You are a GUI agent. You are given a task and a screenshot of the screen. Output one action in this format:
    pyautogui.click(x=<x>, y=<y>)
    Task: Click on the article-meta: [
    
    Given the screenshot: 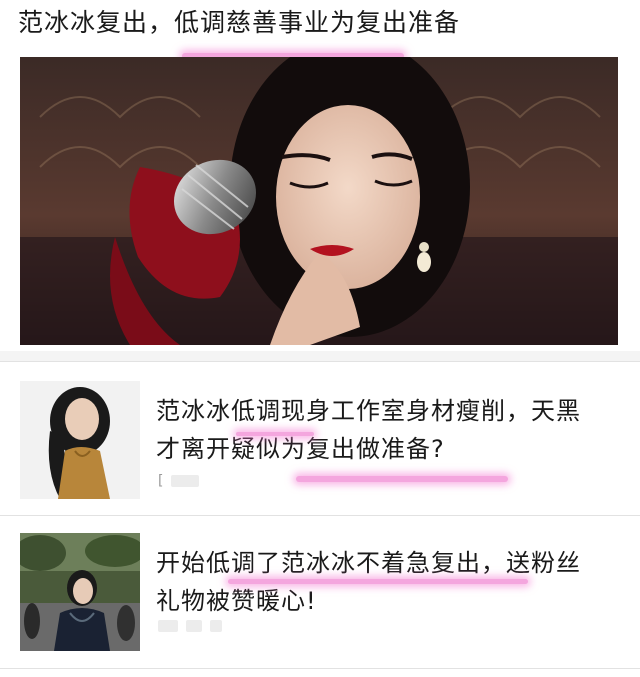 What is the action you would take?
    pyautogui.click(x=179, y=481)
    